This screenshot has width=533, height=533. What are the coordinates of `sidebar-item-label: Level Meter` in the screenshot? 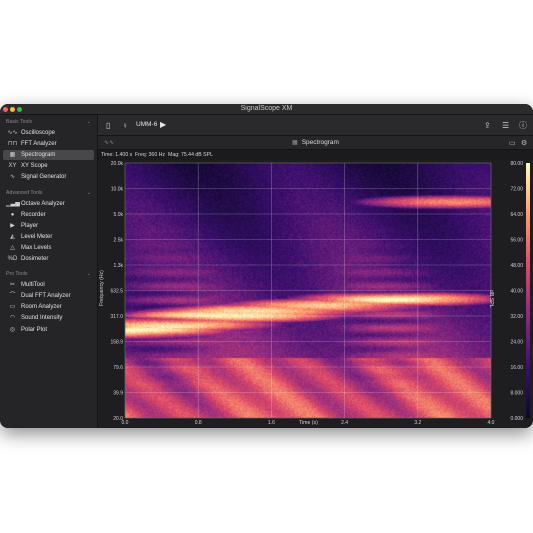 It's located at (37, 236).